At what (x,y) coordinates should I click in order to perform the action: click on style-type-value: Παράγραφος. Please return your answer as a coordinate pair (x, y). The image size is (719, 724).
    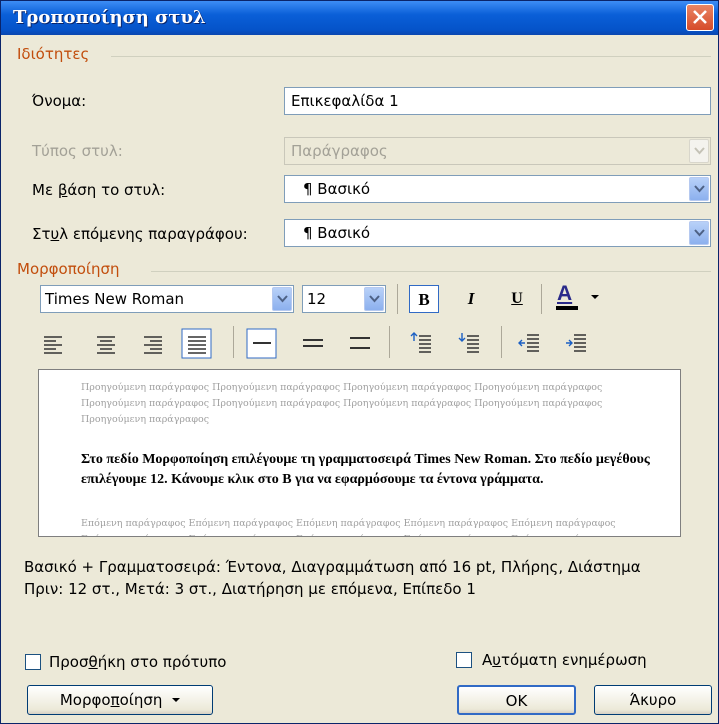
    Looking at the image, I should click on (339, 151).